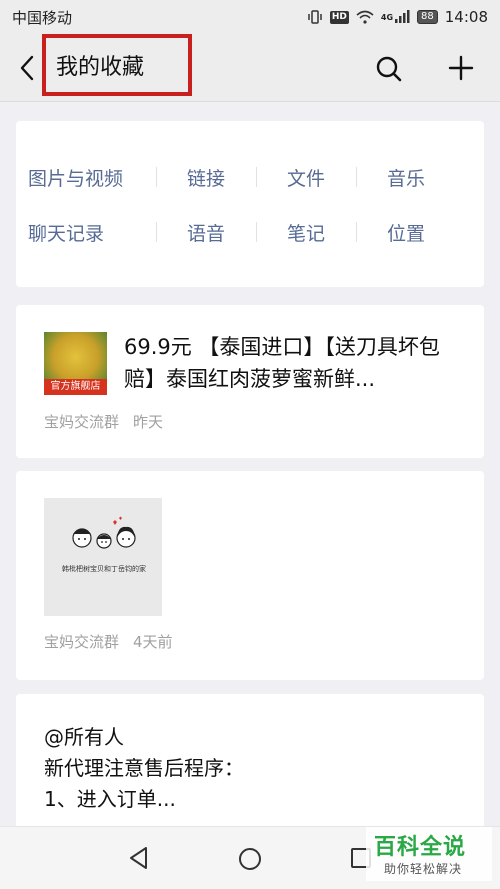 The height and width of the screenshot is (889, 500). What do you see at coordinates (103, 557) in the screenshot?
I see `image-thumbnail: 韩枇杷树宝贝和丁岳钧的家` at bounding box center [103, 557].